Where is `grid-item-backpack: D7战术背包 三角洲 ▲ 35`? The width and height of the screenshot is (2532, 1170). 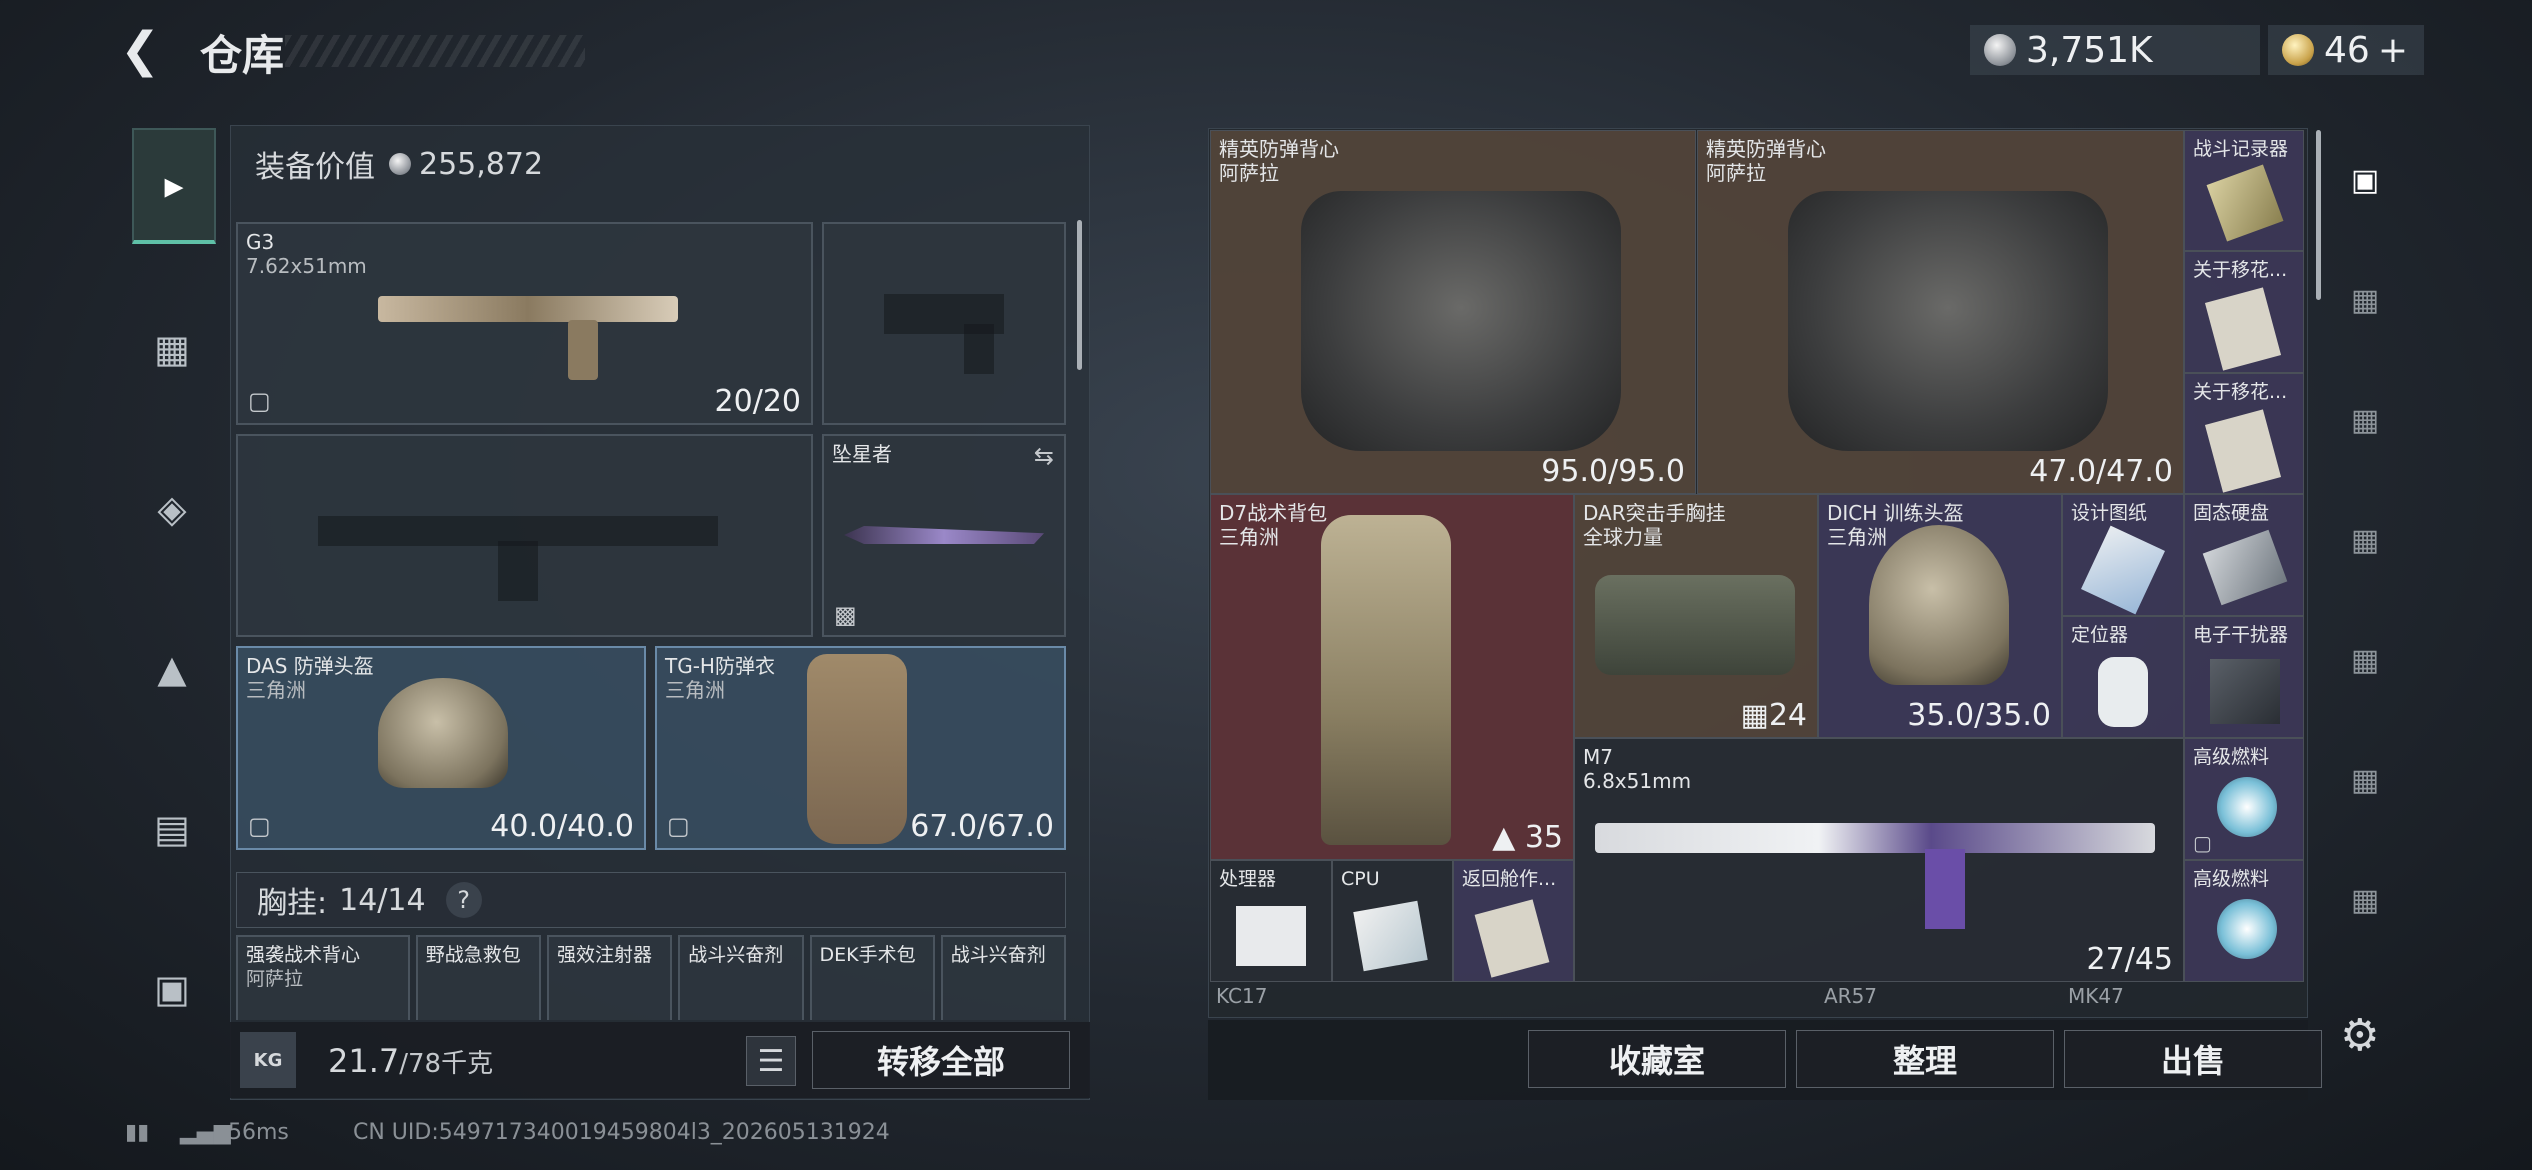 grid-item-backpack: D7战术背包 三角洲 ▲ 35 is located at coordinates (1392, 677).